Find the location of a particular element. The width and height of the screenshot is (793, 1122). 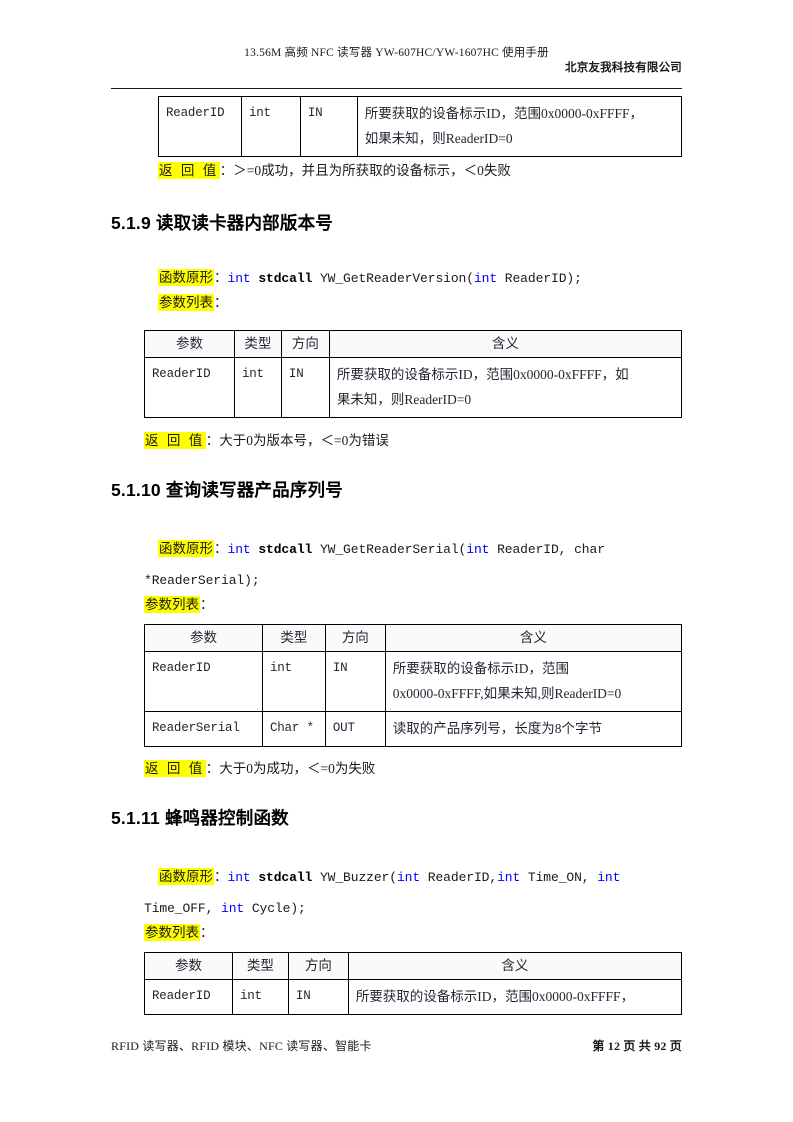

param-list-label-5-1-10: 参数列表： is located at coordinates (179, 605).